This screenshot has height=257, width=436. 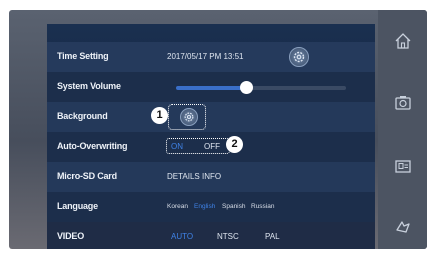 What do you see at coordinates (89, 86) in the screenshot?
I see `system-volume-label: System Volume` at bounding box center [89, 86].